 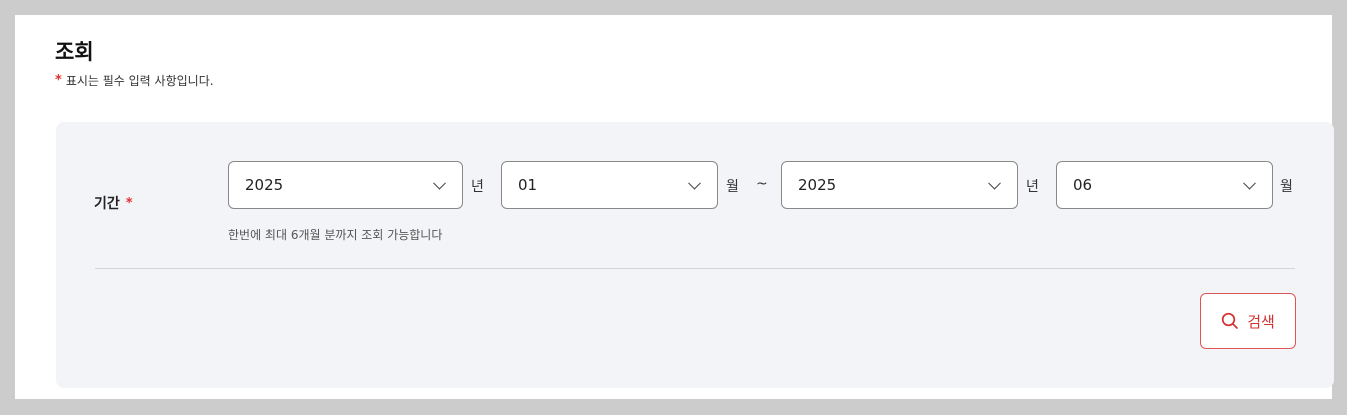 I want to click on start-year-unit: 년, so click(x=477, y=187).